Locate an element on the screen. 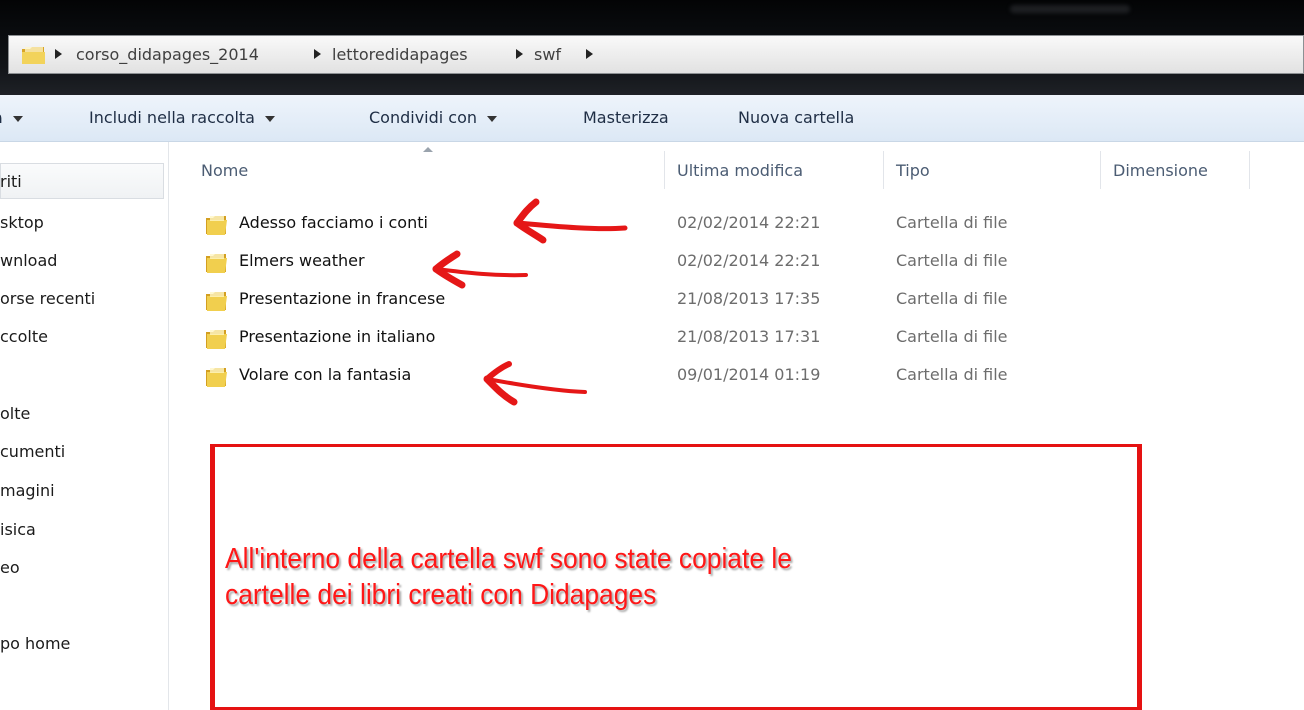  organize-menu-label: a is located at coordinates (1, 117).